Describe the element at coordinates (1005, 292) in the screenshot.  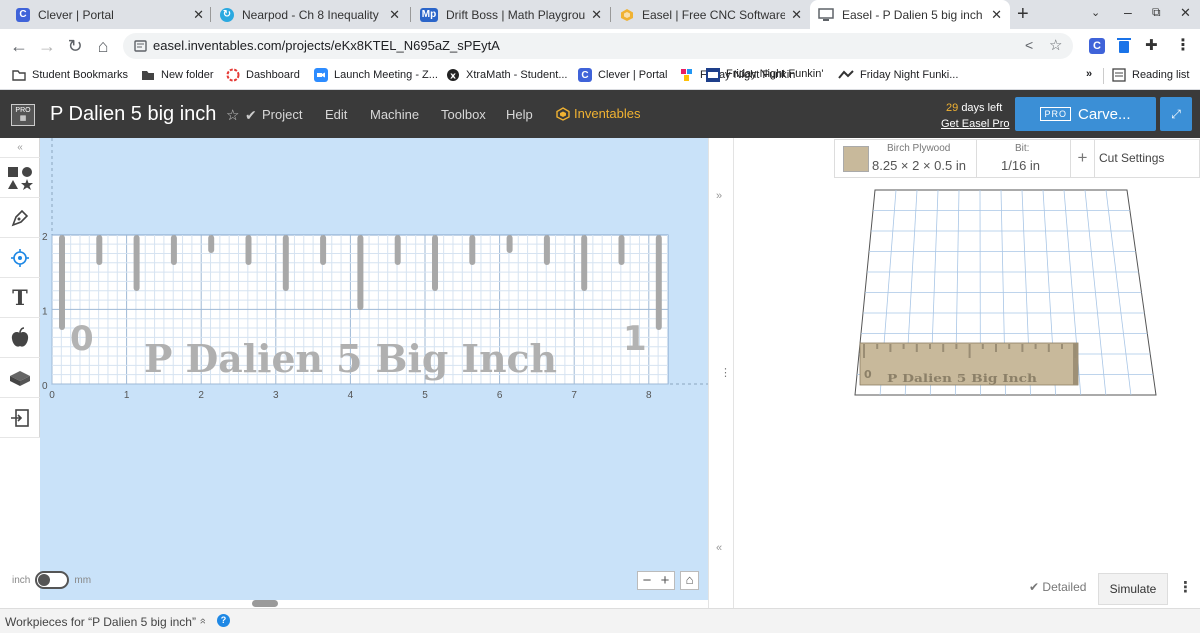
I see `carve-preview-3d: 0 P Dalien 5 Big Inch` at that location.